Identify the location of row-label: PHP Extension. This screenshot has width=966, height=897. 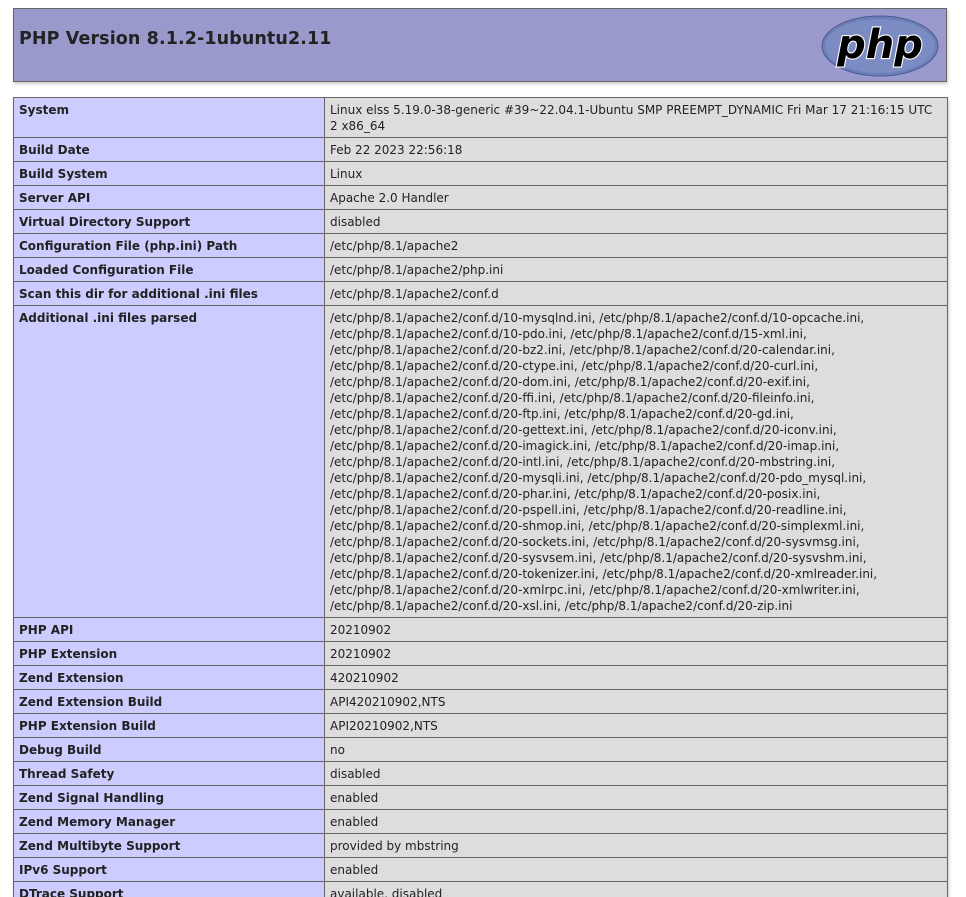
(169, 653).